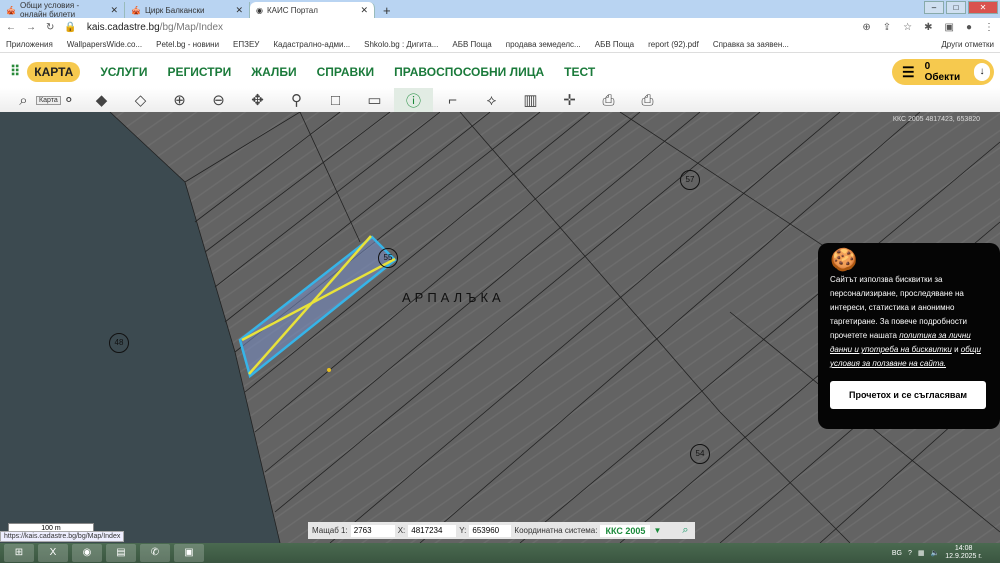 This screenshot has height=563, width=1000. What do you see at coordinates (335, 100) in the screenshot?
I see `select-add-icon: □` at bounding box center [335, 100].